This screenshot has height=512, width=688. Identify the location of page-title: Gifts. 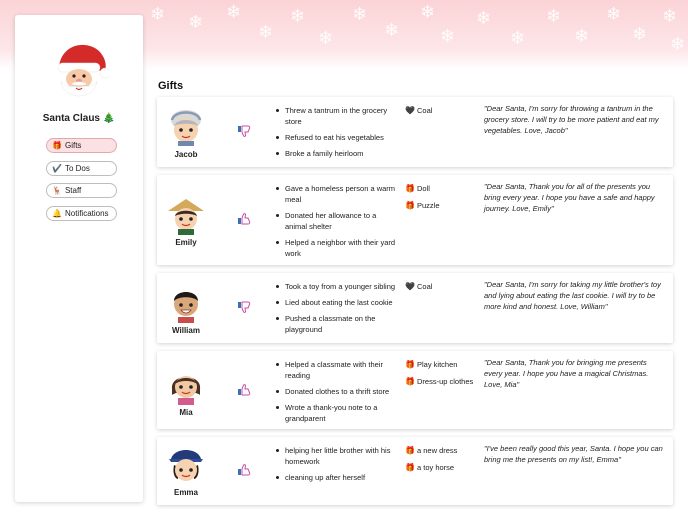
(171, 86).